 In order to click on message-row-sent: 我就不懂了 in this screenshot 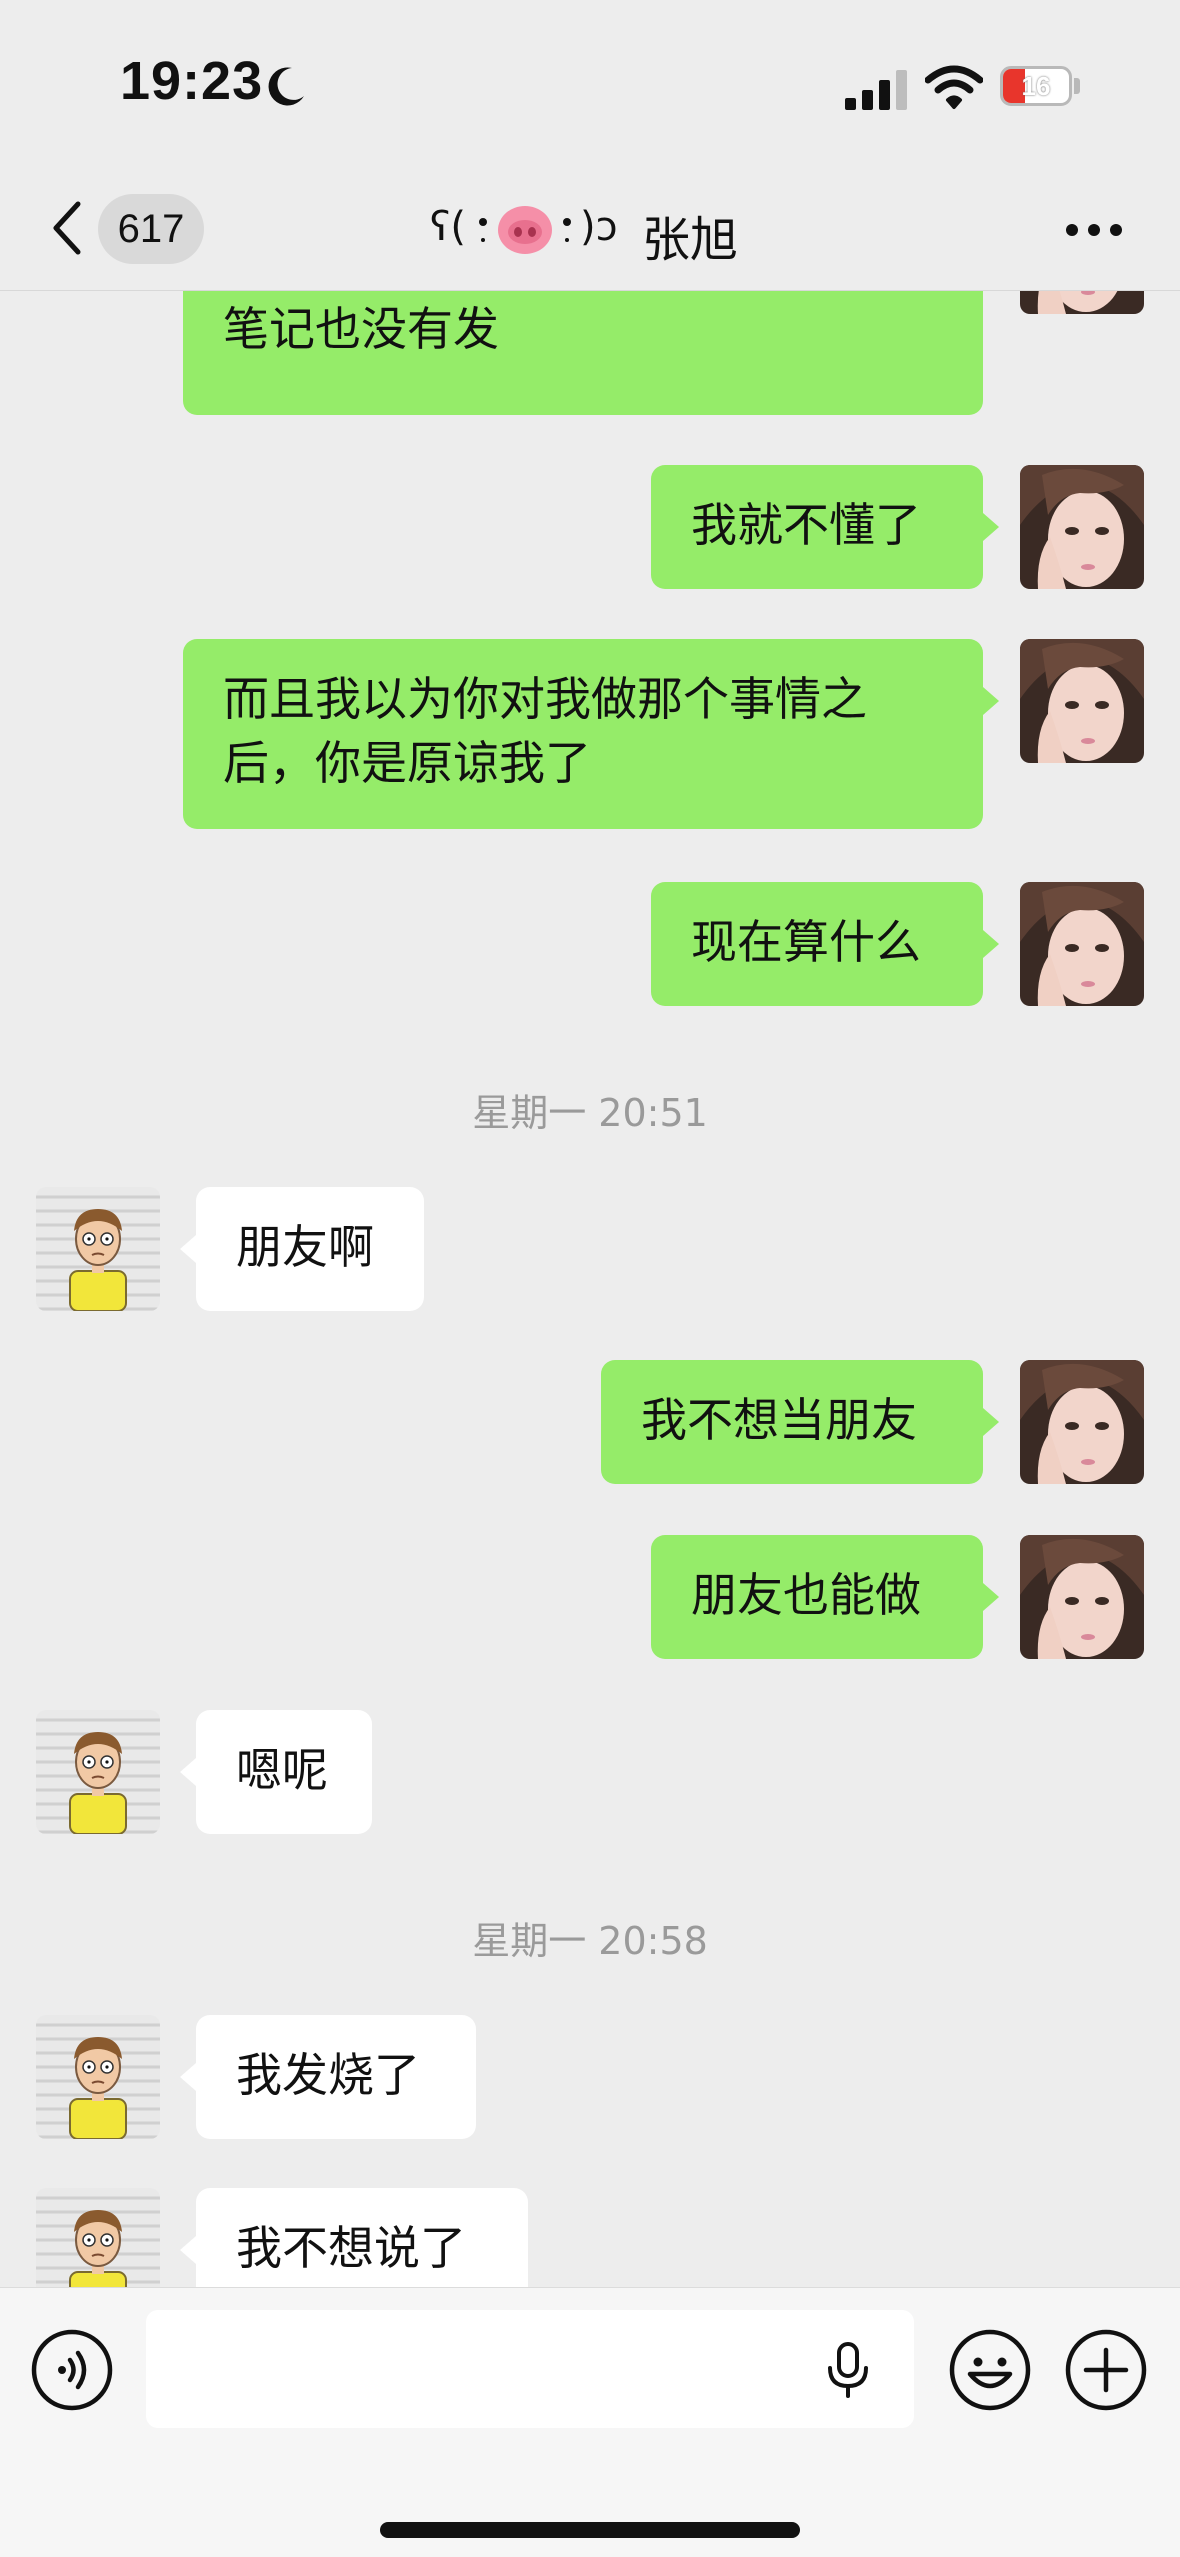, I will do `click(590, 527)`.